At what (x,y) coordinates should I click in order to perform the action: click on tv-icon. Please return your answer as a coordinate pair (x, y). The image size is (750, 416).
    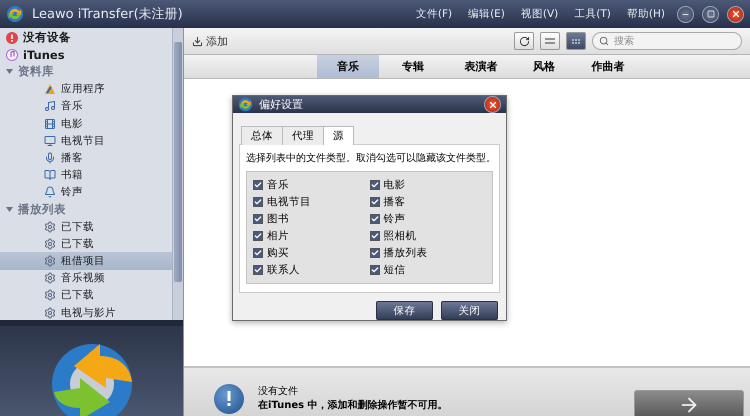
    Looking at the image, I should click on (50, 140).